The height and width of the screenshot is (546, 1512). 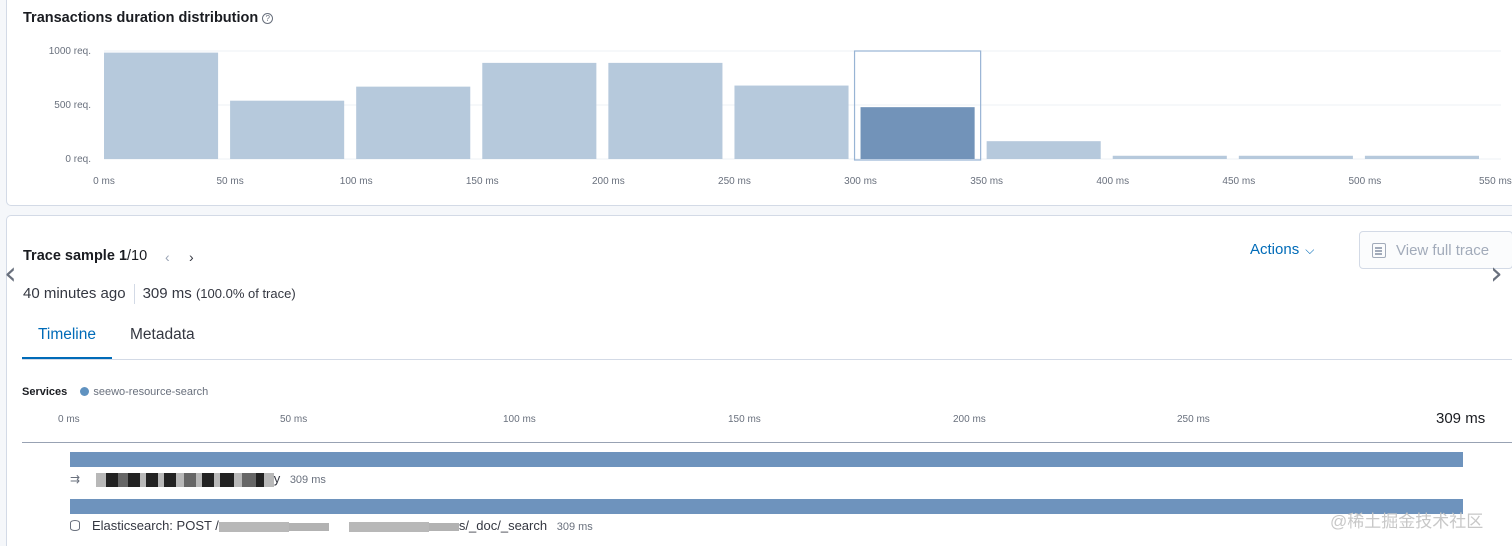 What do you see at coordinates (744, 419) in the screenshot?
I see `timeline-tick: 150 ms` at bounding box center [744, 419].